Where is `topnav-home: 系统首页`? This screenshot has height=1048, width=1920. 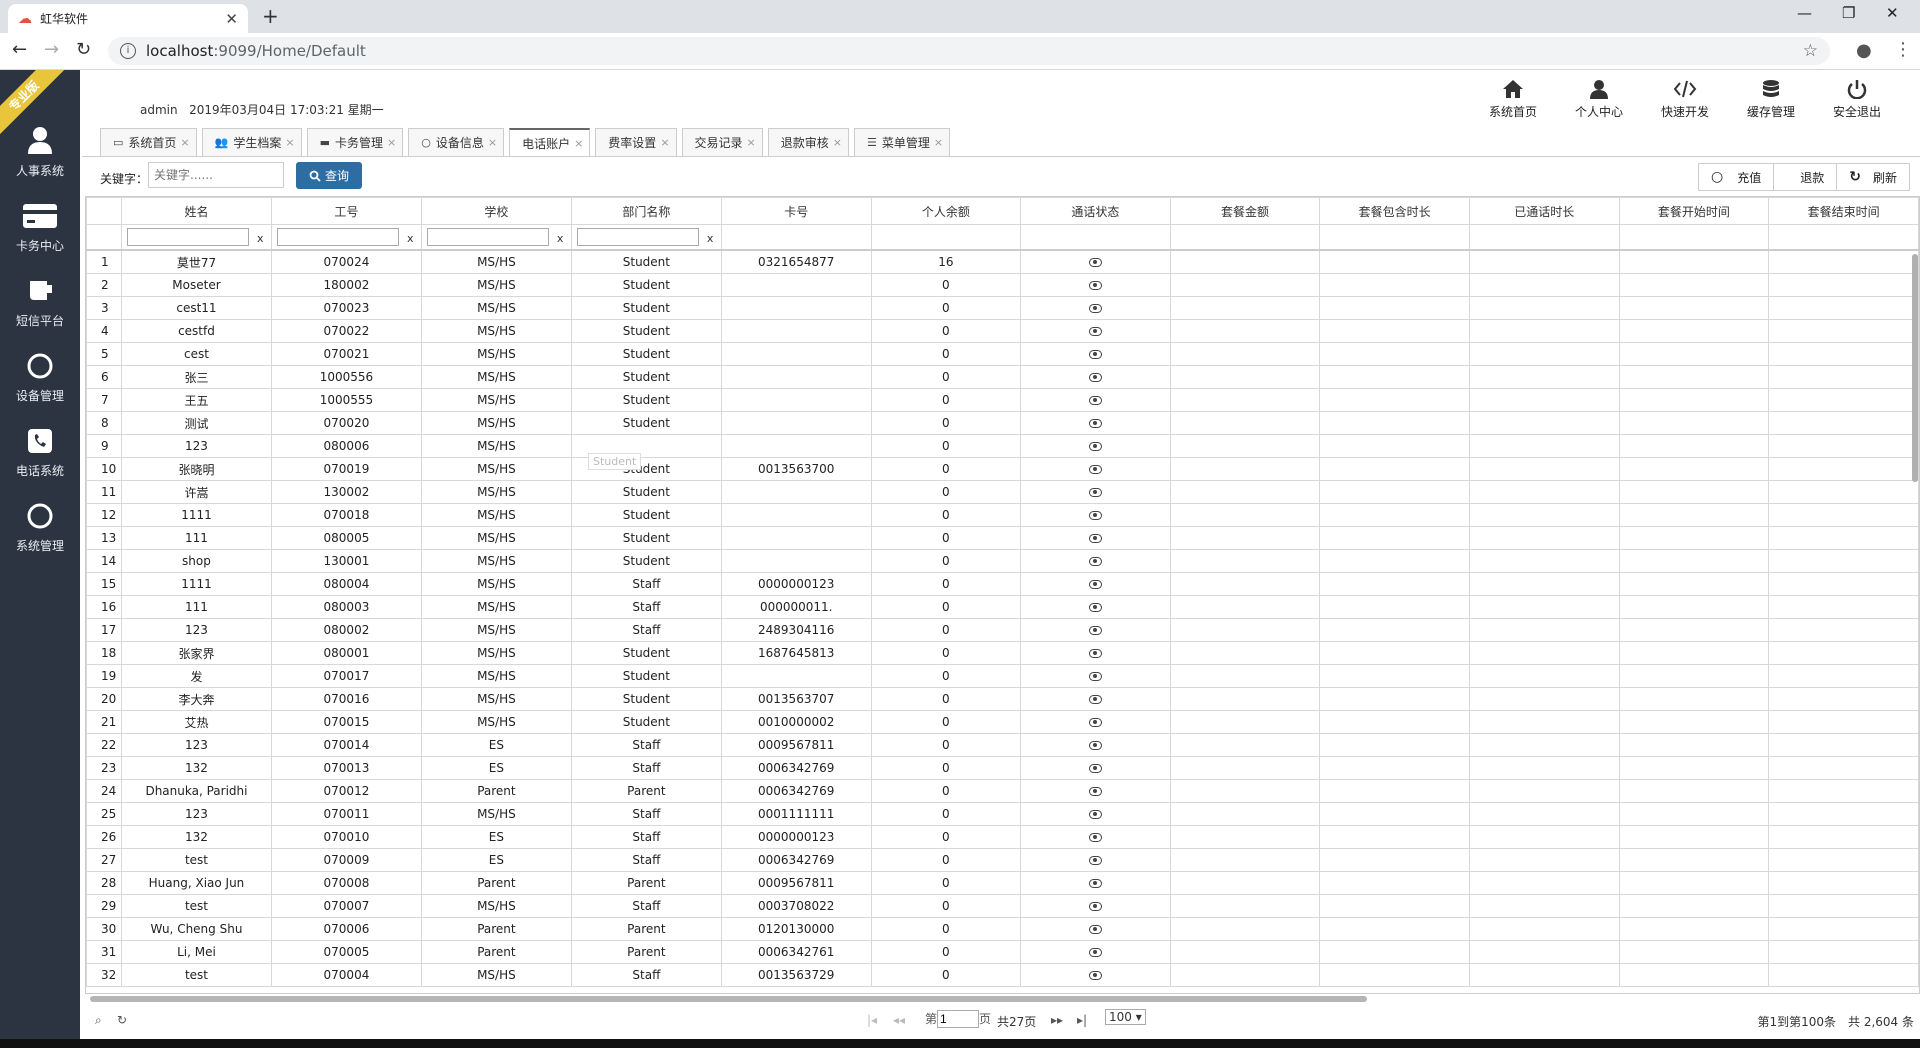 topnav-home: 系统首页 is located at coordinates (1513, 99).